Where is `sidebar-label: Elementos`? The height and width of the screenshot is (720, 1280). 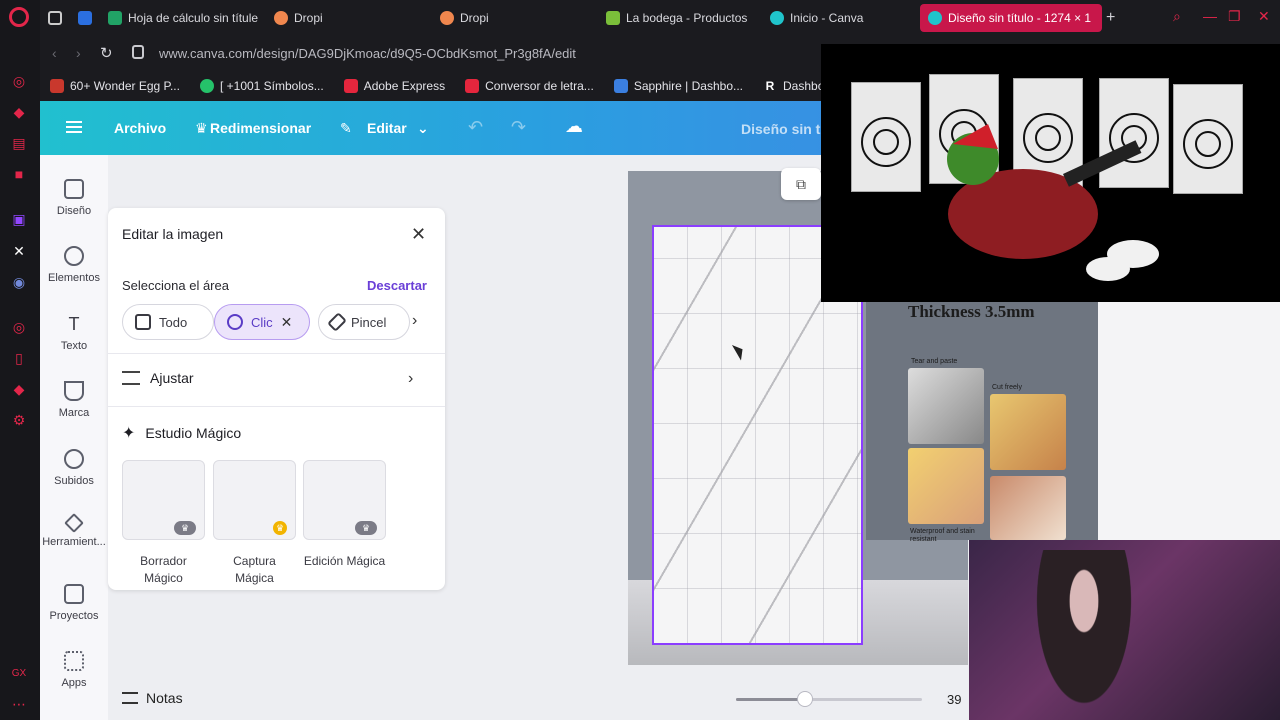 sidebar-label: Elementos is located at coordinates (74, 278).